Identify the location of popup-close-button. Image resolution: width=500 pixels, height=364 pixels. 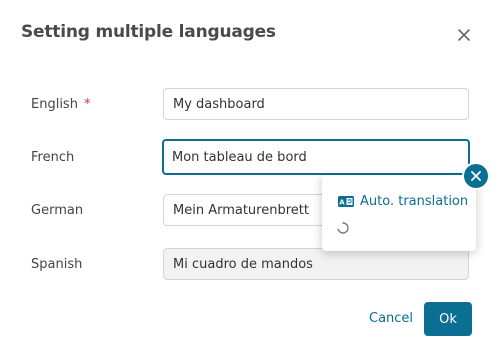
(476, 176).